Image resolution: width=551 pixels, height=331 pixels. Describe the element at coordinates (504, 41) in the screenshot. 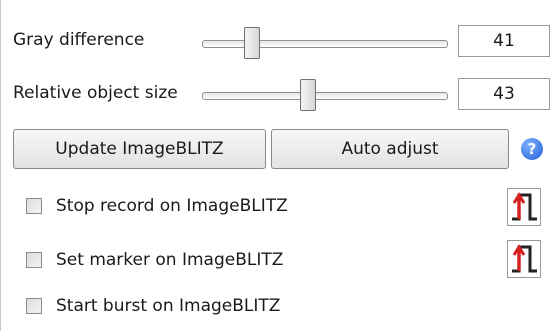

I see `gray-difference-value-field: 41` at that location.